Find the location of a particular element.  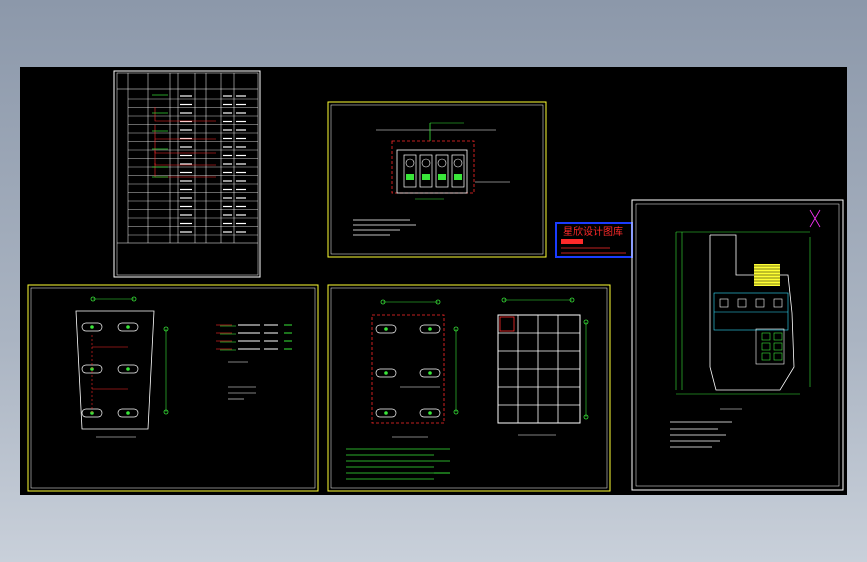

site-plan-sheet is located at coordinates (737, 345).